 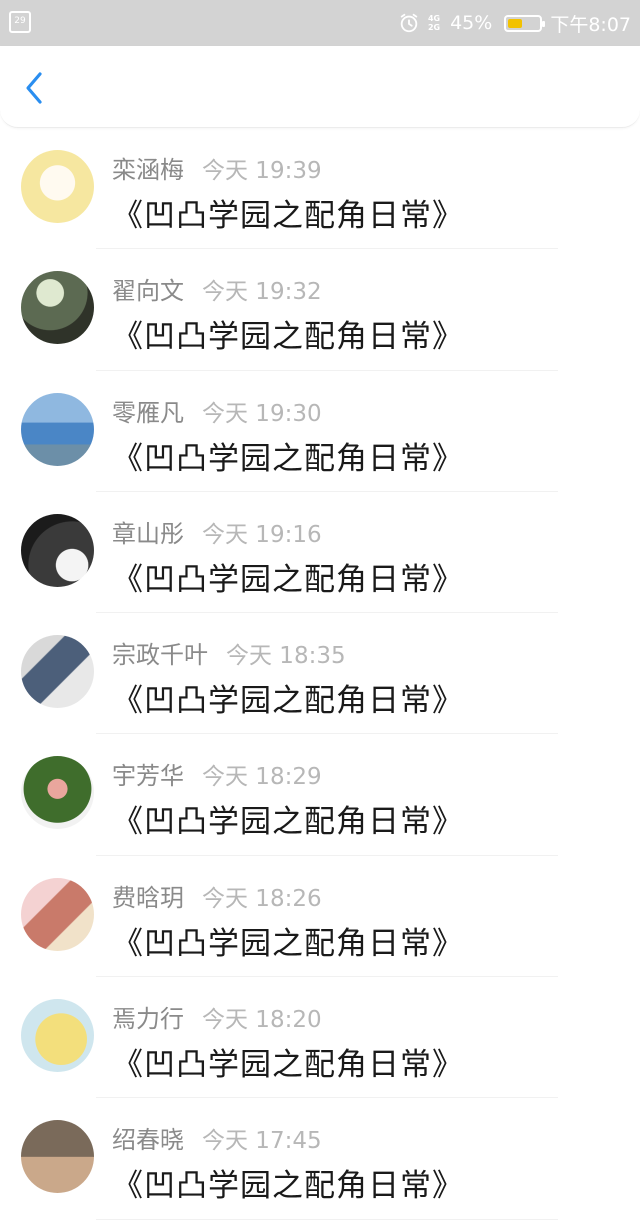 What do you see at coordinates (262, 171) in the screenshot?
I see `message-time: 今天 19:39` at bounding box center [262, 171].